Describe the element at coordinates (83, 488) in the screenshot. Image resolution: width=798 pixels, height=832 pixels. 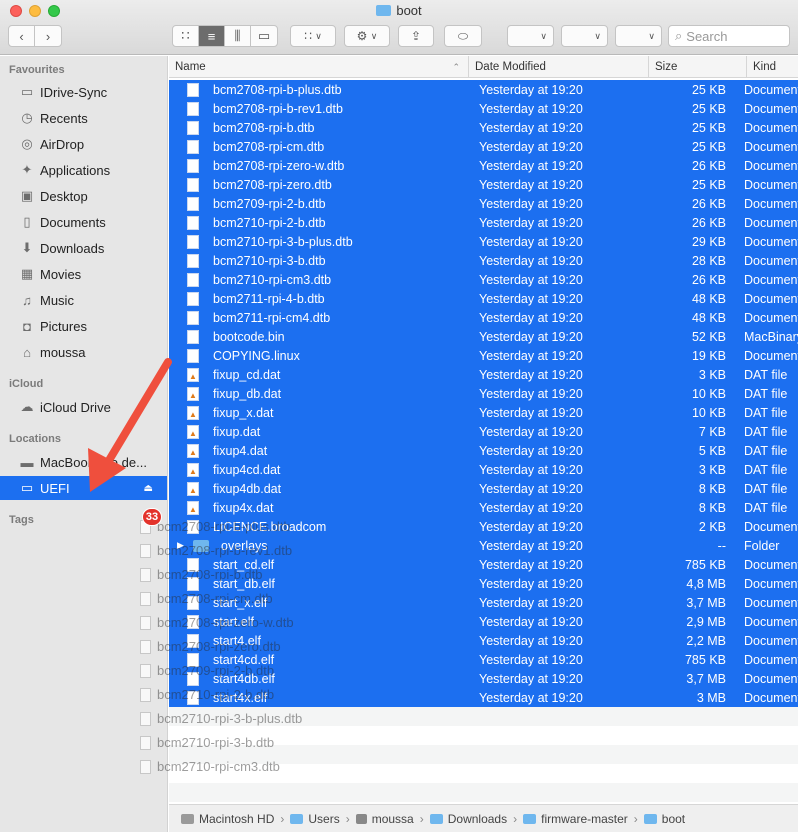
I see `sidebar-item-uefi: ▭ UEFI ⏏` at that location.